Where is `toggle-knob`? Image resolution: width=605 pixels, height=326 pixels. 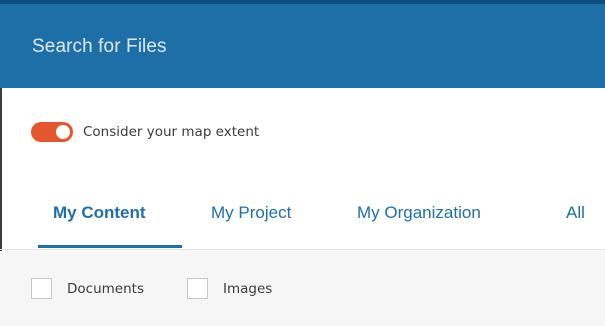 toggle-knob is located at coordinates (63, 132).